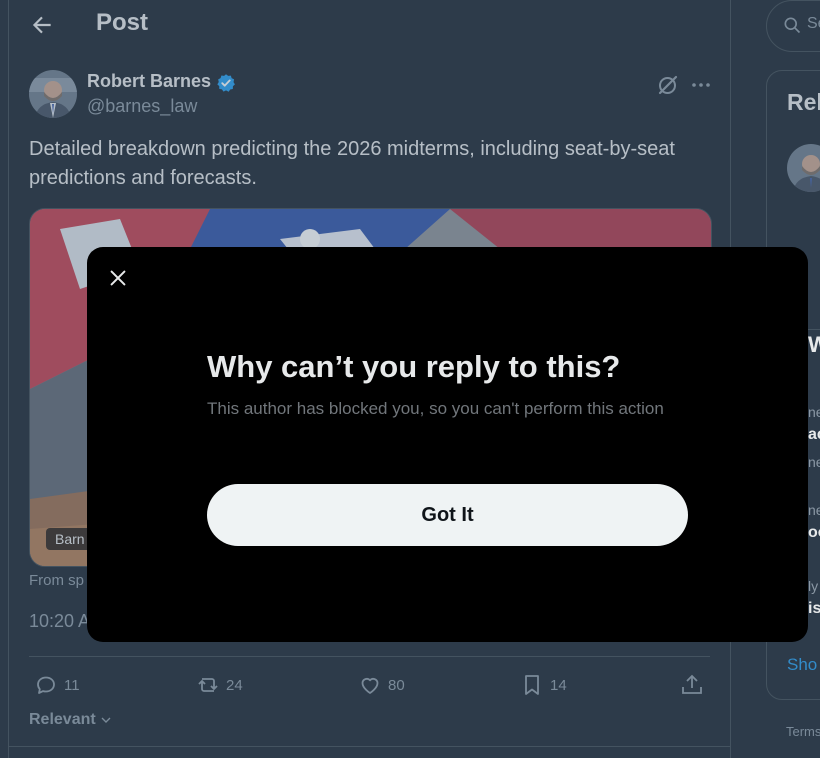 Image resolution: width=820 pixels, height=758 pixels. I want to click on close-icon, so click(118, 278).